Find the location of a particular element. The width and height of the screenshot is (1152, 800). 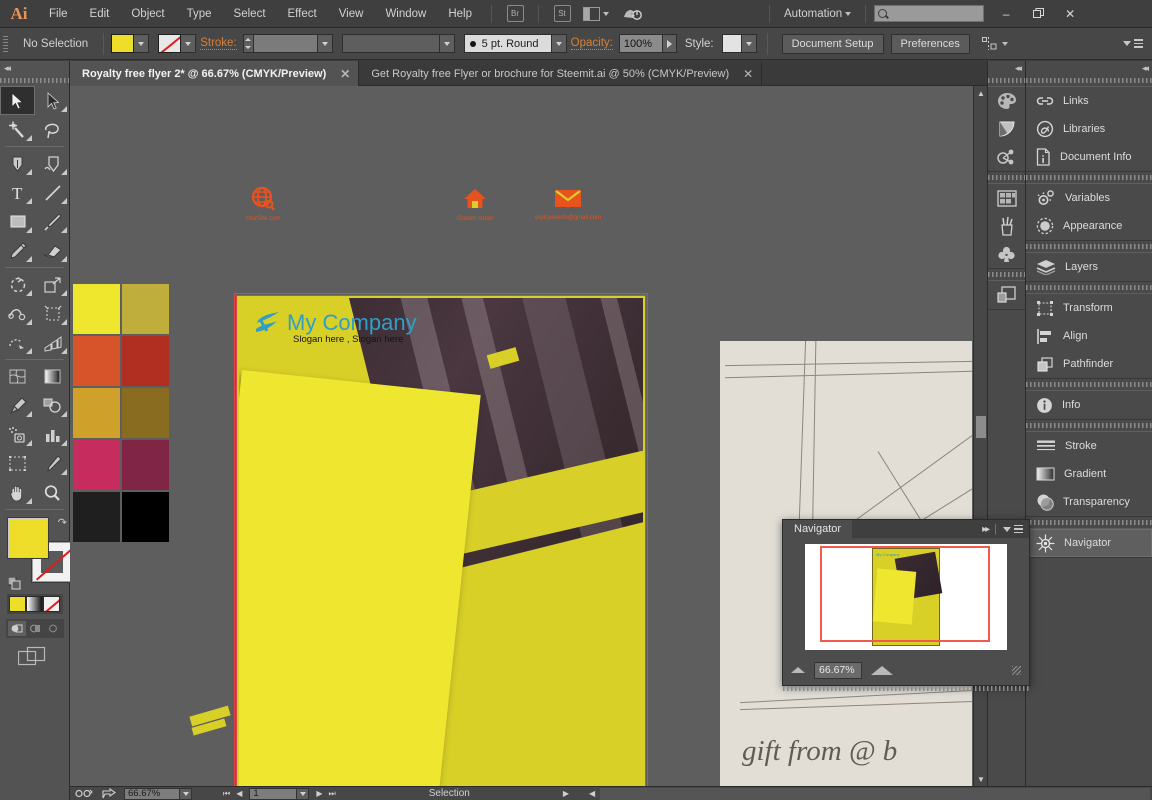

menu-edit: Edit is located at coordinates (100, 14).